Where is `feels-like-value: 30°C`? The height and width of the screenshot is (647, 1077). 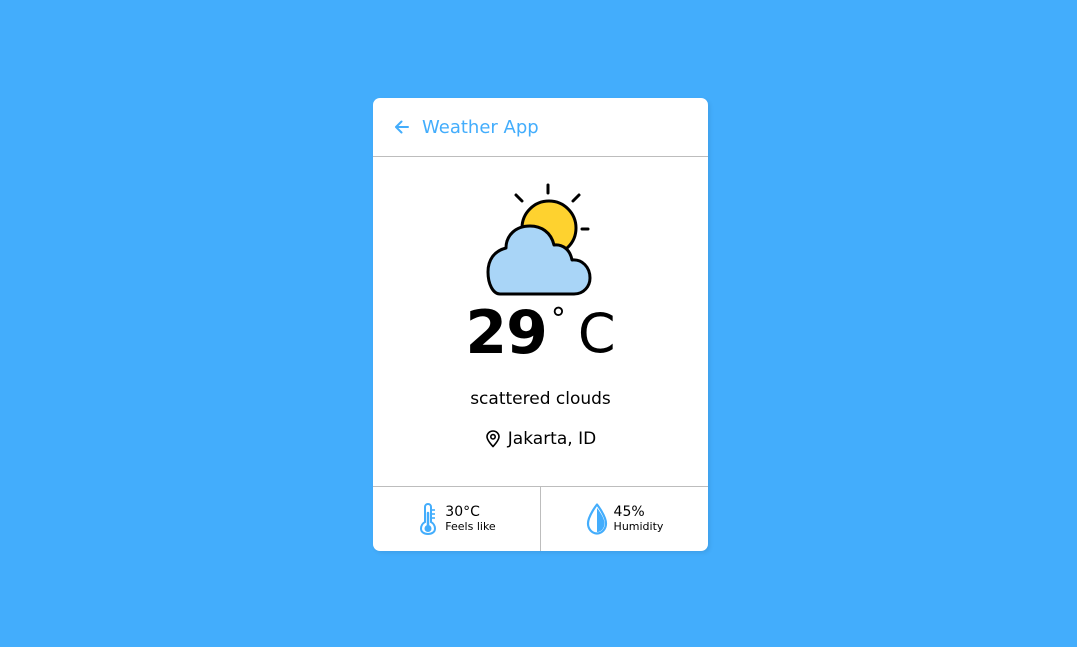 feels-like-value: 30°C is located at coordinates (462, 512).